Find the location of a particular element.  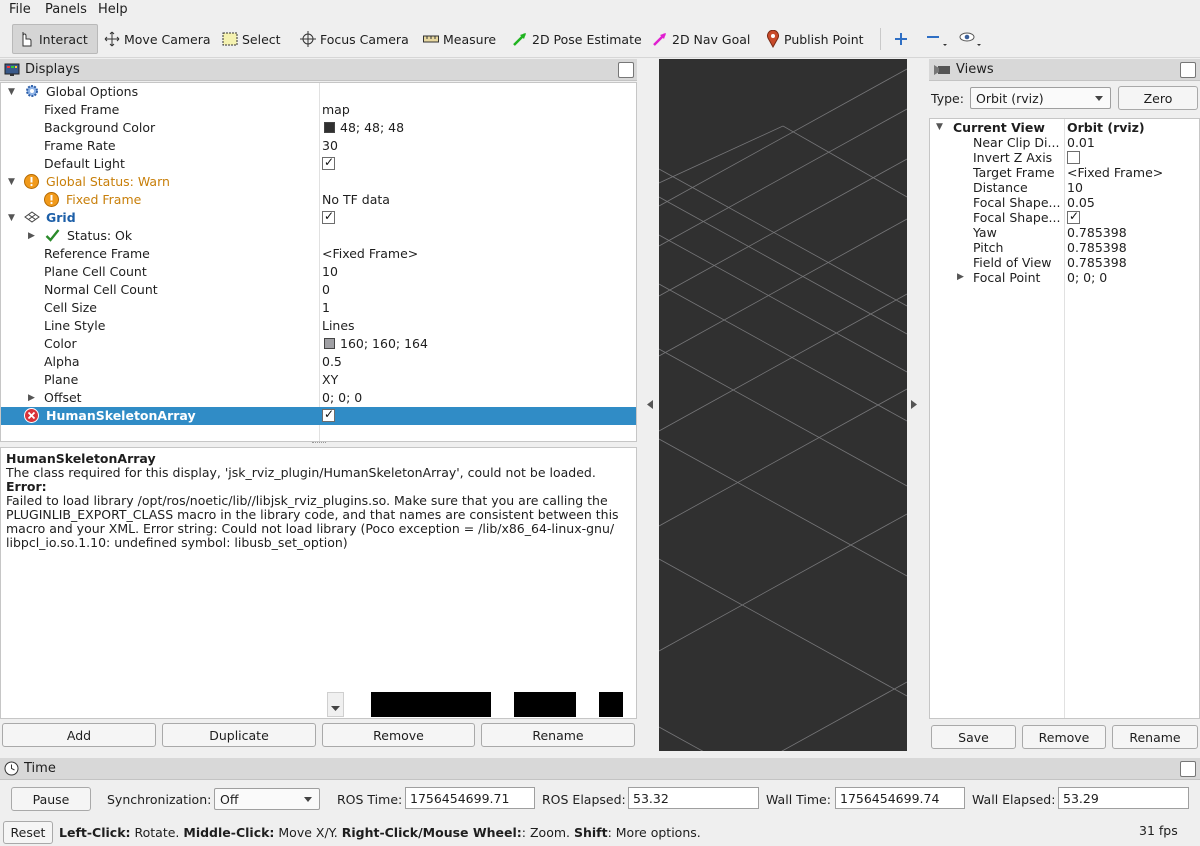

tree-row-current-view: ▼ Current View Orbit (rviz) is located at coordinates (1064, 127).